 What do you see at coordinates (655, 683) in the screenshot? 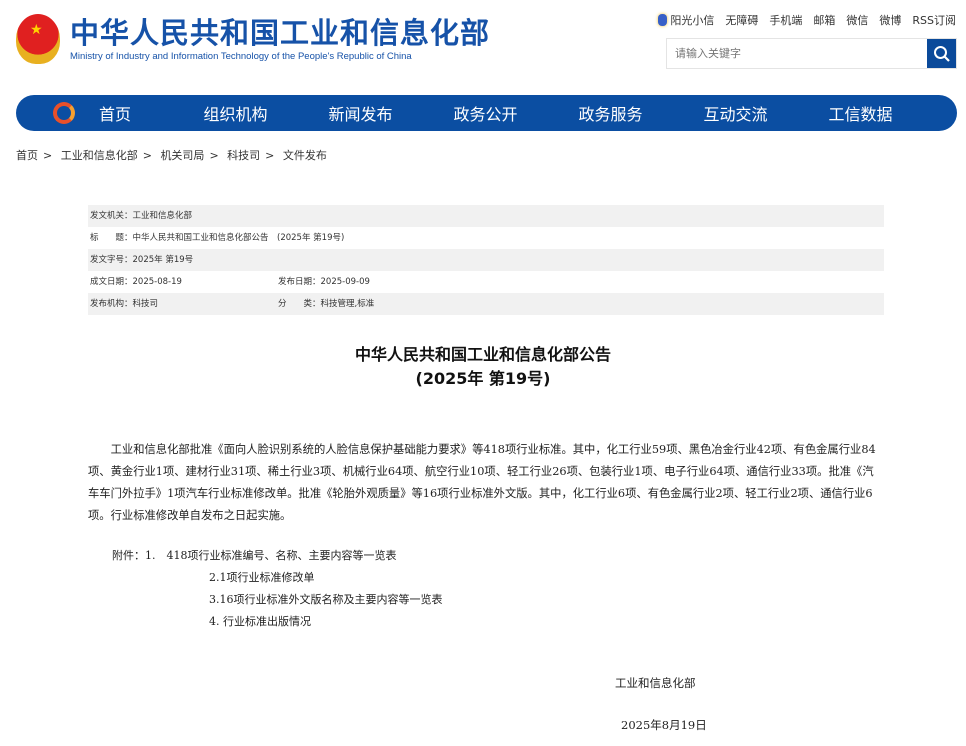
I see `signer: 工业和信息化部` at bounding box center [655, 683].